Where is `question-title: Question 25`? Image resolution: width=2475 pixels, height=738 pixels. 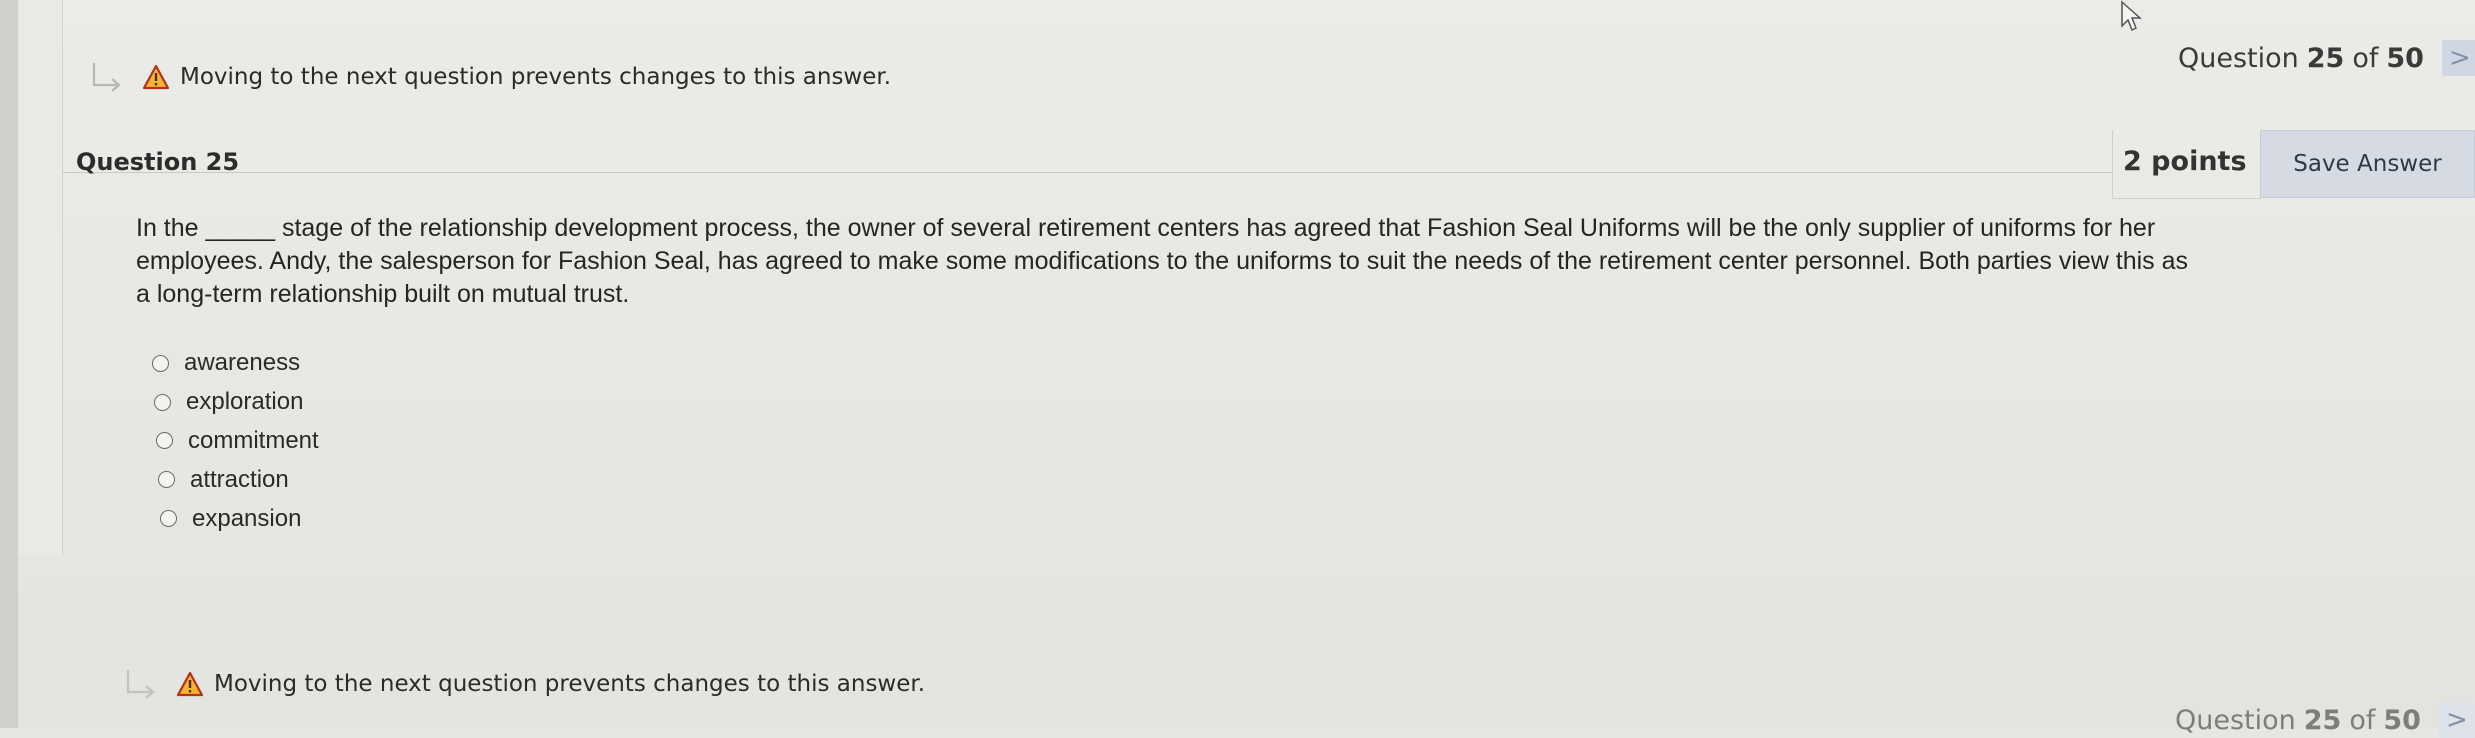 question-title: Question 25 is located at coordinates (158, 162).